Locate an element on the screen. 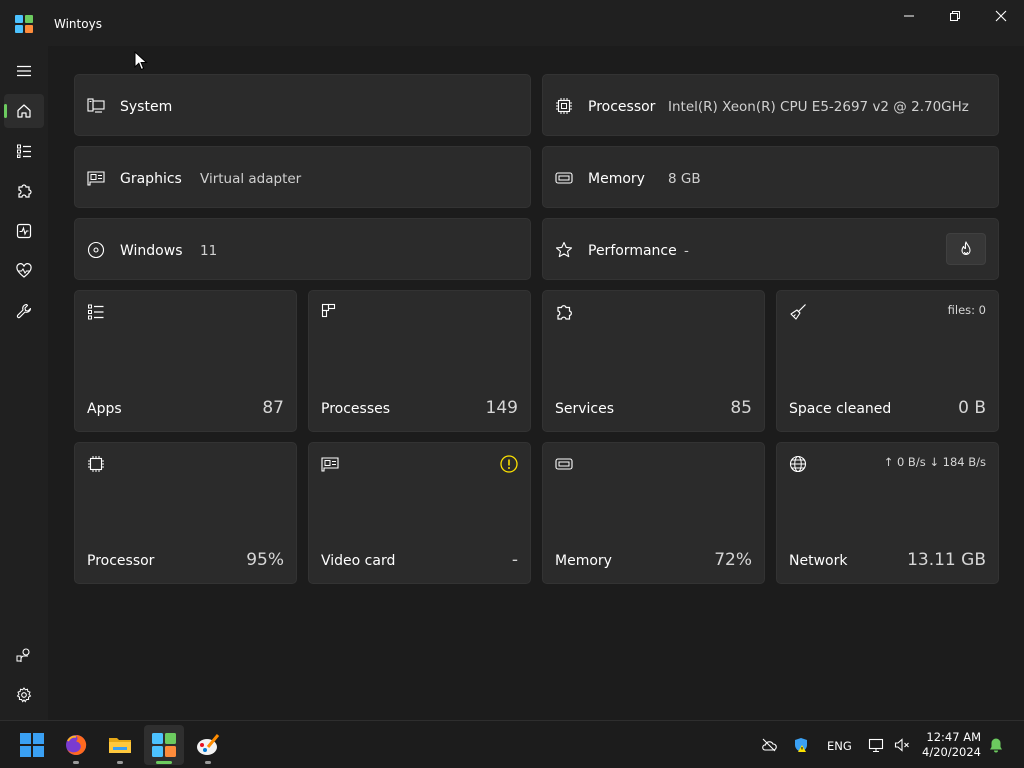  notification-bell-icon is located at coordinates (996, 745).